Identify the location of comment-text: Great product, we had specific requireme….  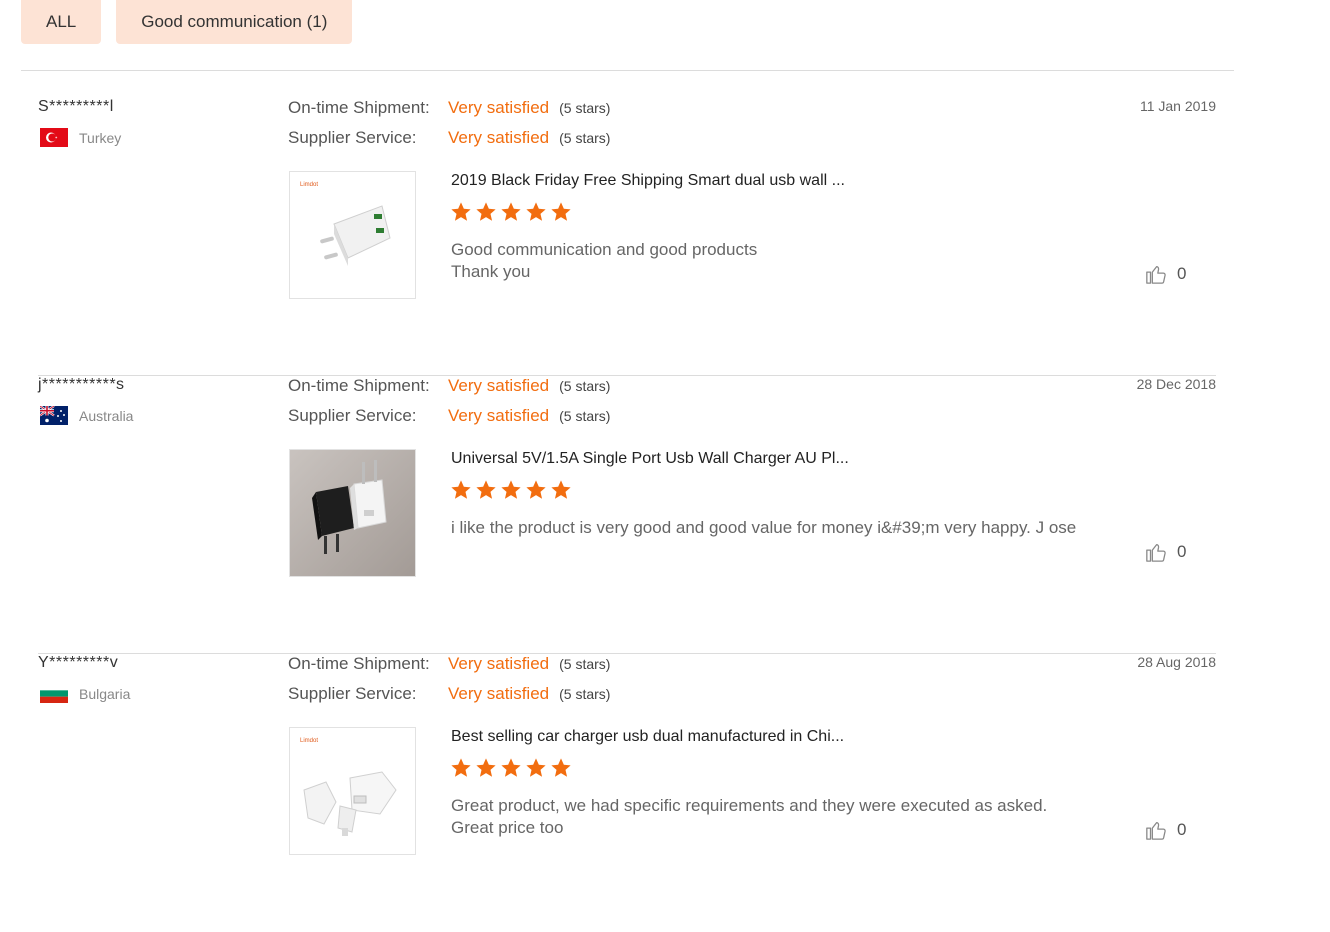
(749, 816).